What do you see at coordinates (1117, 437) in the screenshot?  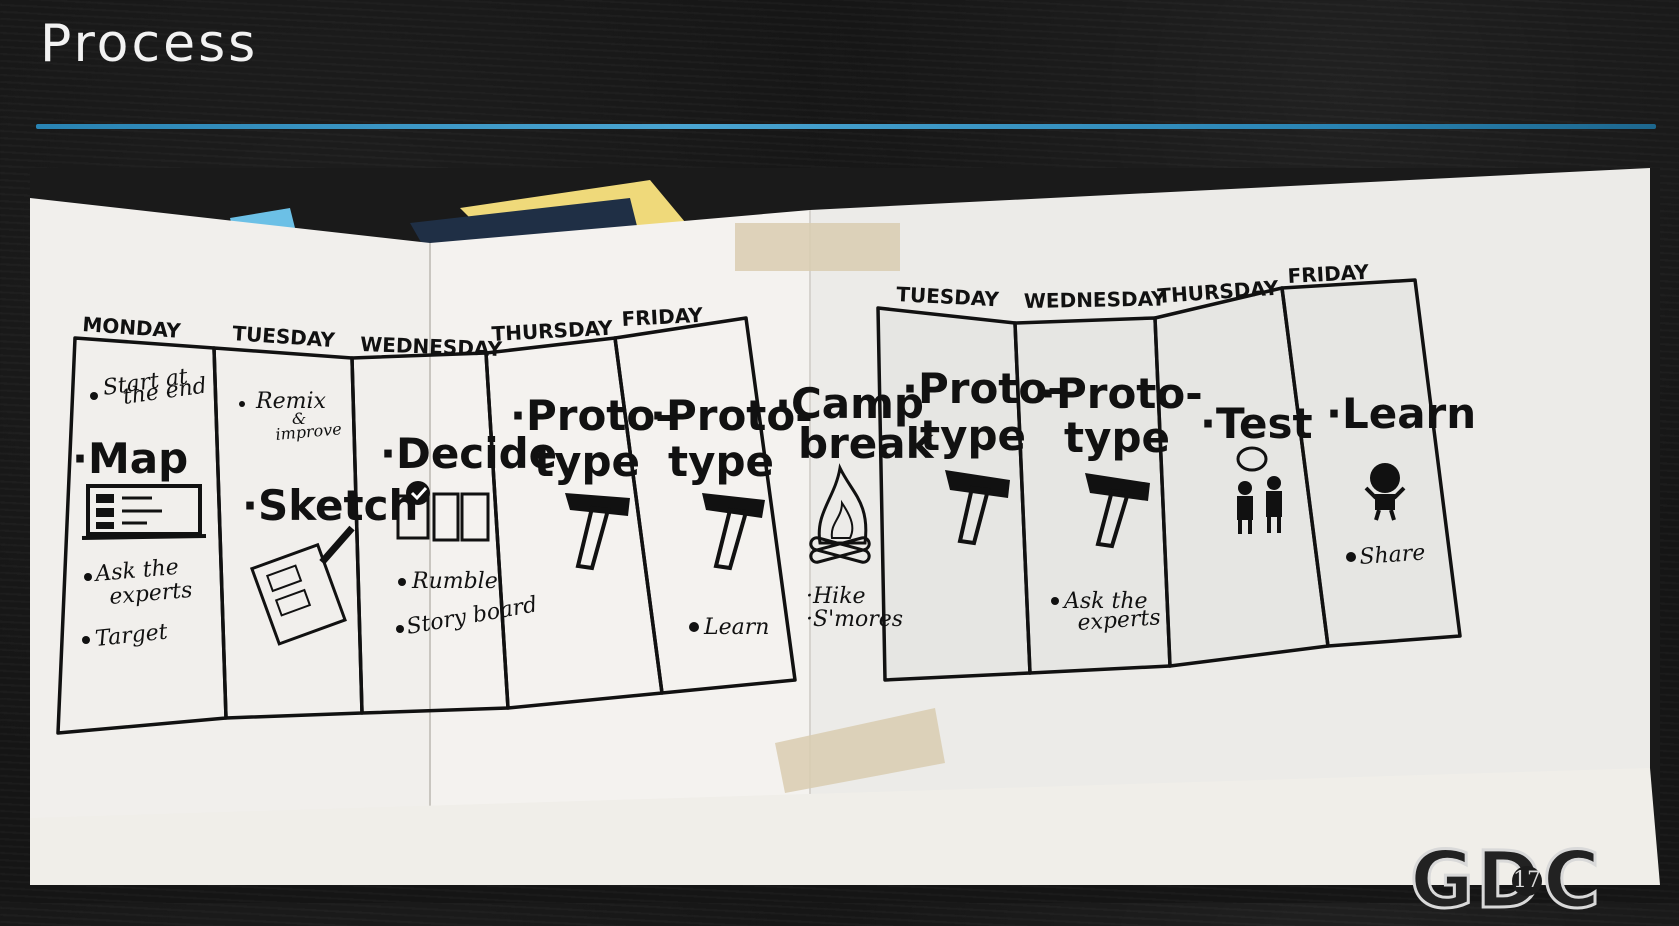 I see `title-prototype-wed2-2: type` at bounding box center [1117, 437].